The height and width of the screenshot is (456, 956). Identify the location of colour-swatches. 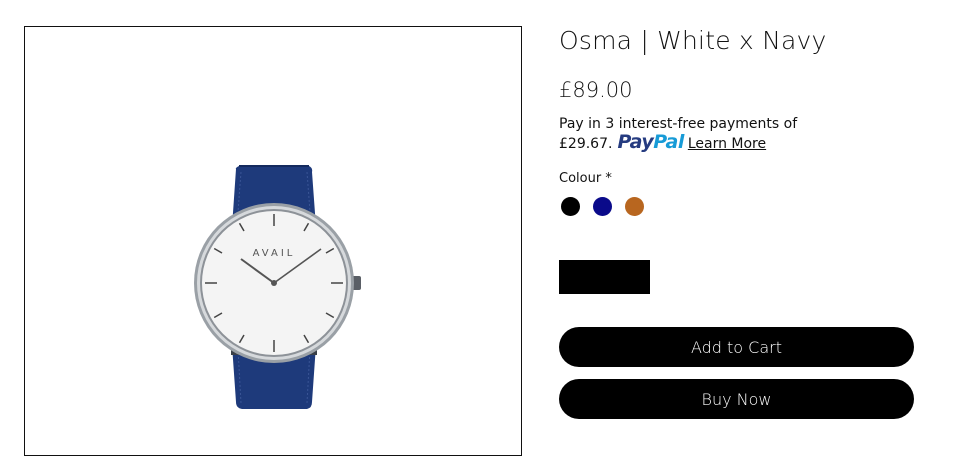
(602, 206).